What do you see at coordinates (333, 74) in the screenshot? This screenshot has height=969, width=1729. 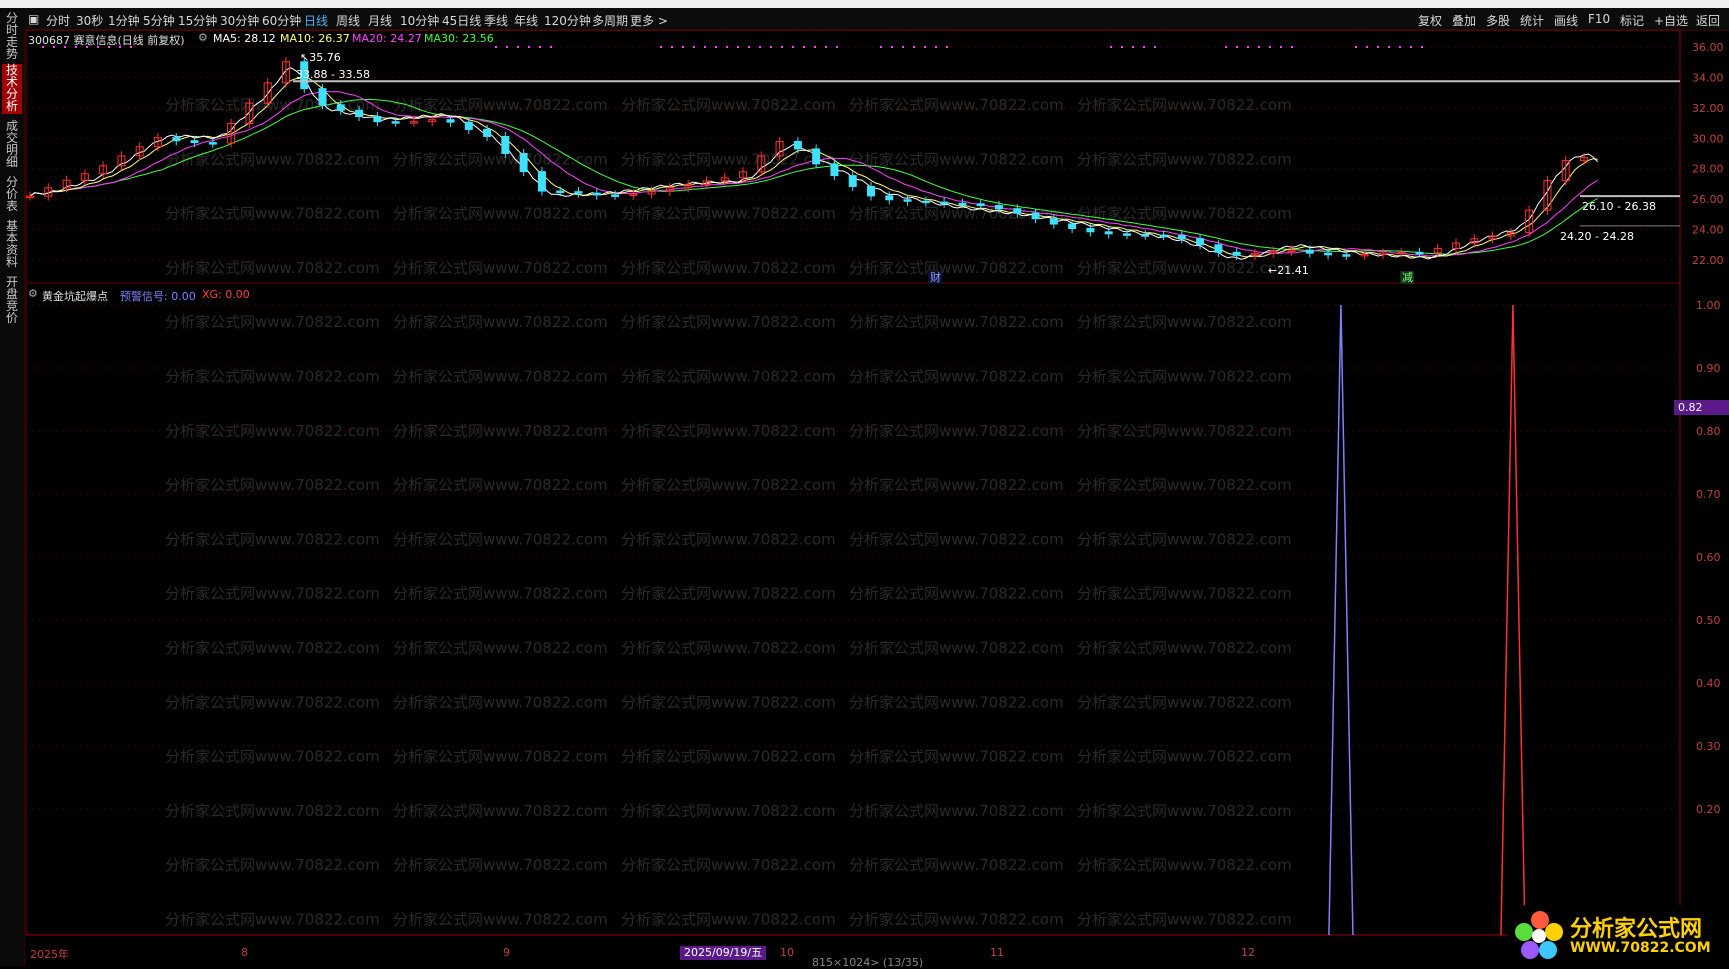 I see `resistance-annotation: 33.88 - 33.58` at bounding box center [333, 74].